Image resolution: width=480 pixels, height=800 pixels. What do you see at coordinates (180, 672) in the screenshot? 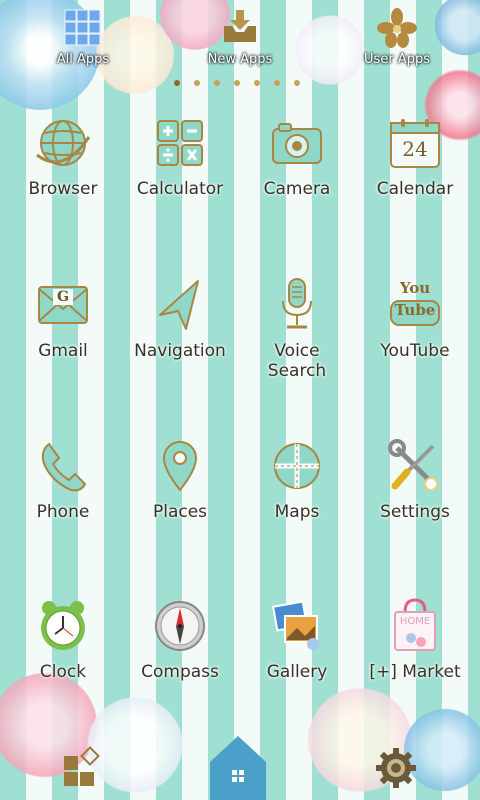
I see `app-label: Compass` at bounding box center [180, 672].